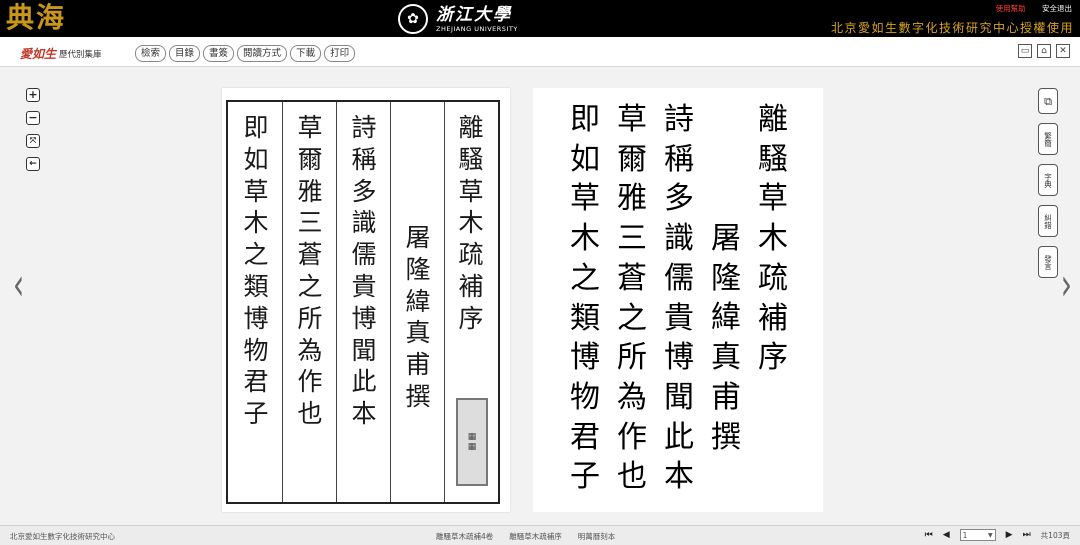 This screenshot has width=1080, height=545. Describe the element at coordinates (597, 536) in the screenshot. I see `breadcrumb-edition: 明萬曆刻本` at that location.